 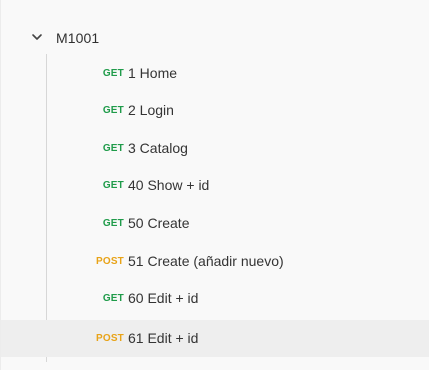 What do you see at coordinates (163, 298) in the screenshot?
I see `request-name: 60 Edit + id` at bounding box center [163, 298].